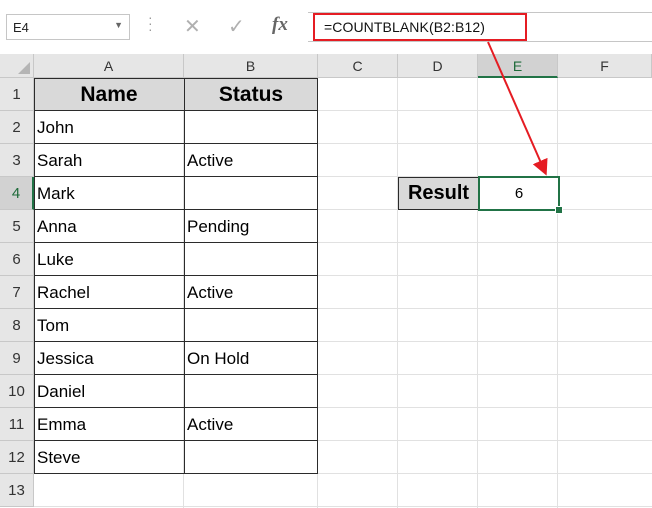  Describe the element at coordinates (251, 66) in the screenshot. I see `column-header-b: B` at that location.